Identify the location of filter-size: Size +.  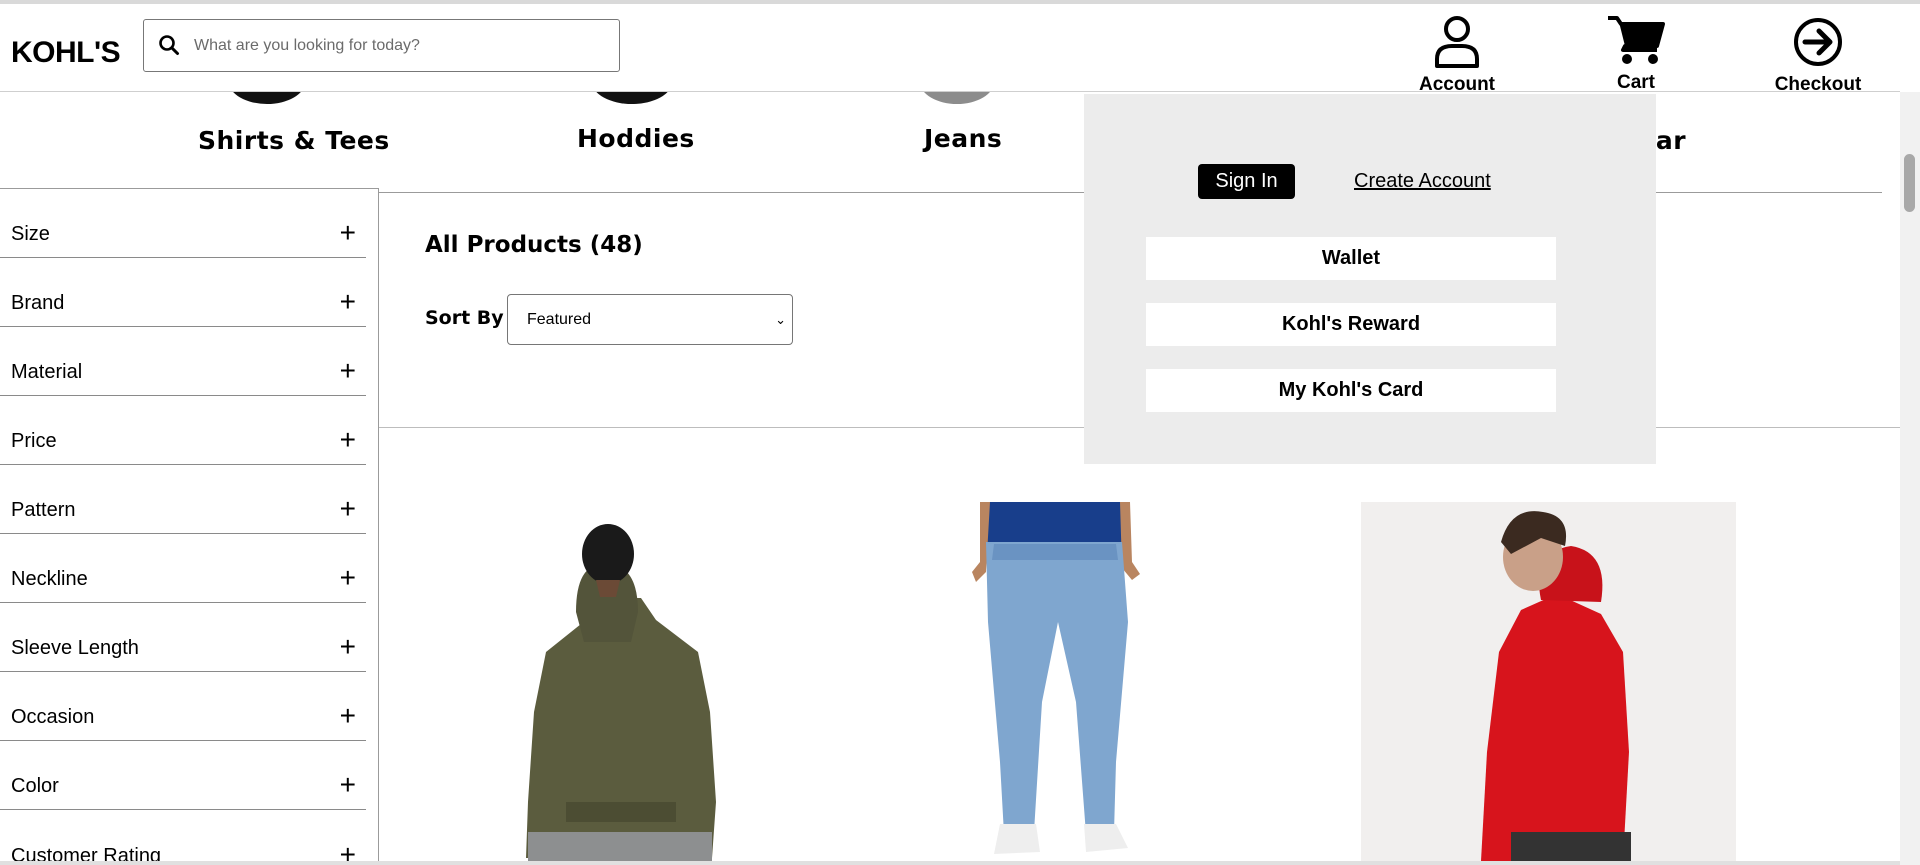
(183, 223).